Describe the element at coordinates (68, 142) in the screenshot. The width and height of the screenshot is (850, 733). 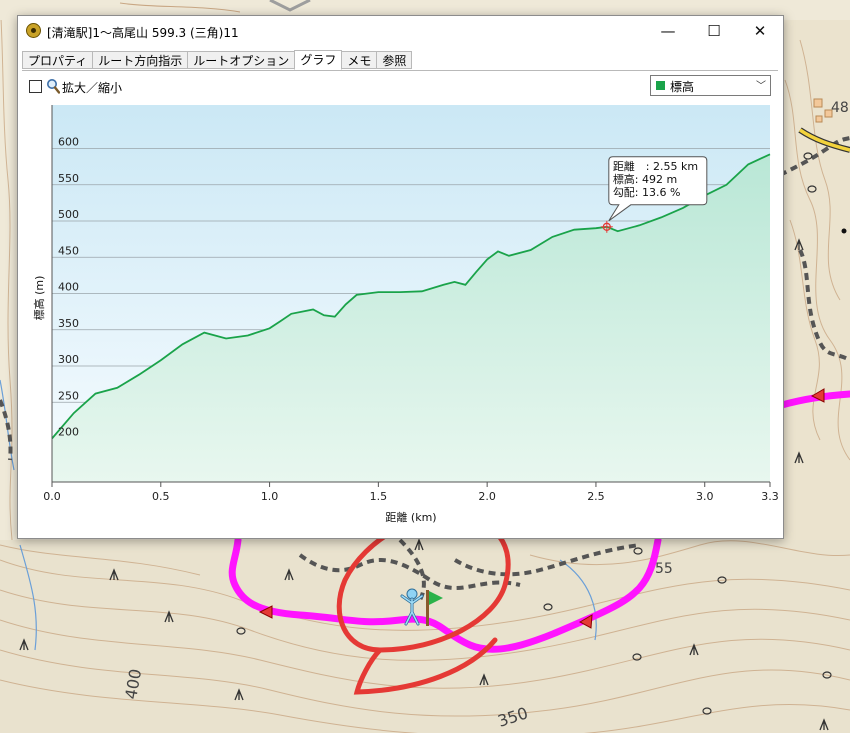
I see `y-tick-label: 600` at that location.